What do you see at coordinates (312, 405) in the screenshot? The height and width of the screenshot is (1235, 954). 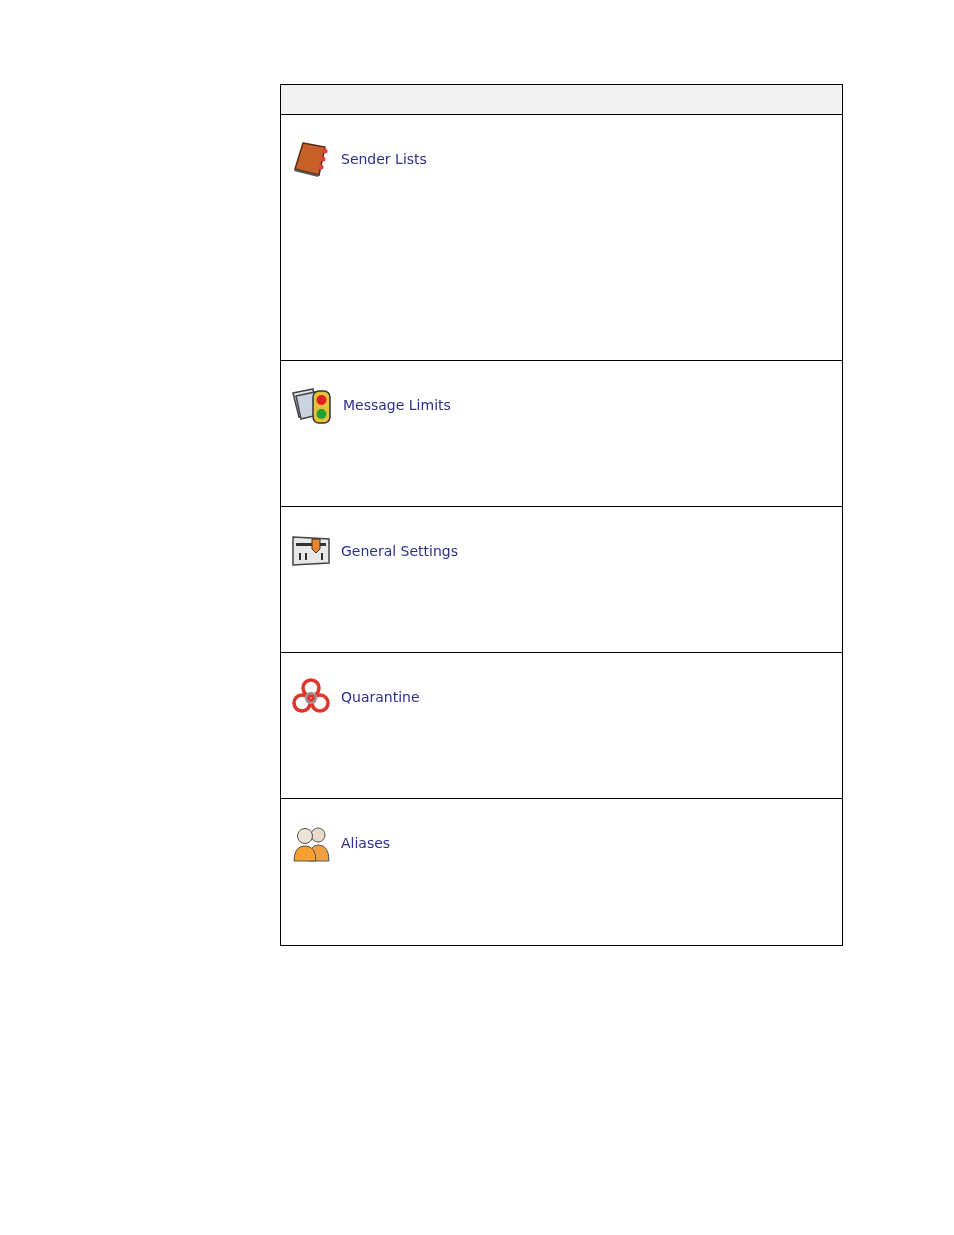 I see `traffic-light-icon` at bounding box center [312, 405].